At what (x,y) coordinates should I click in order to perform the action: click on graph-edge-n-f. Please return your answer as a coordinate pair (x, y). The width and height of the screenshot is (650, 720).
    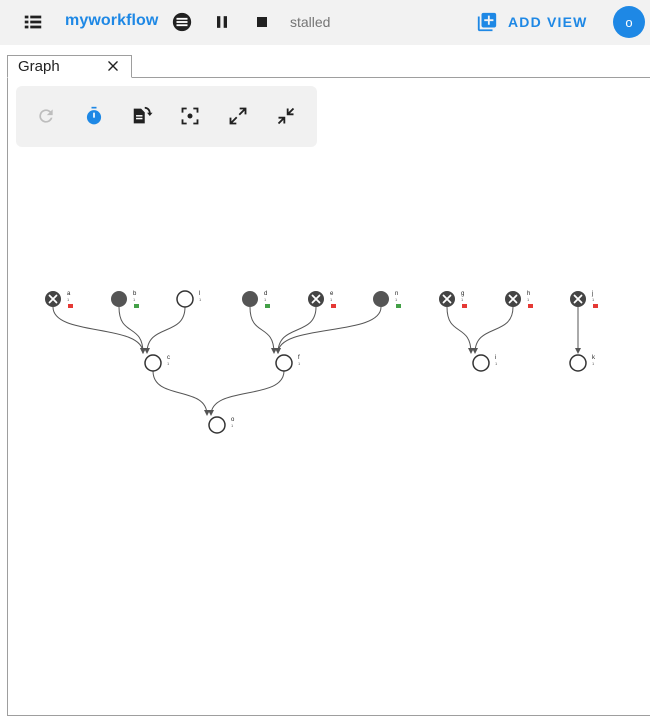
    Looking at the image, I should click on (328, 330).